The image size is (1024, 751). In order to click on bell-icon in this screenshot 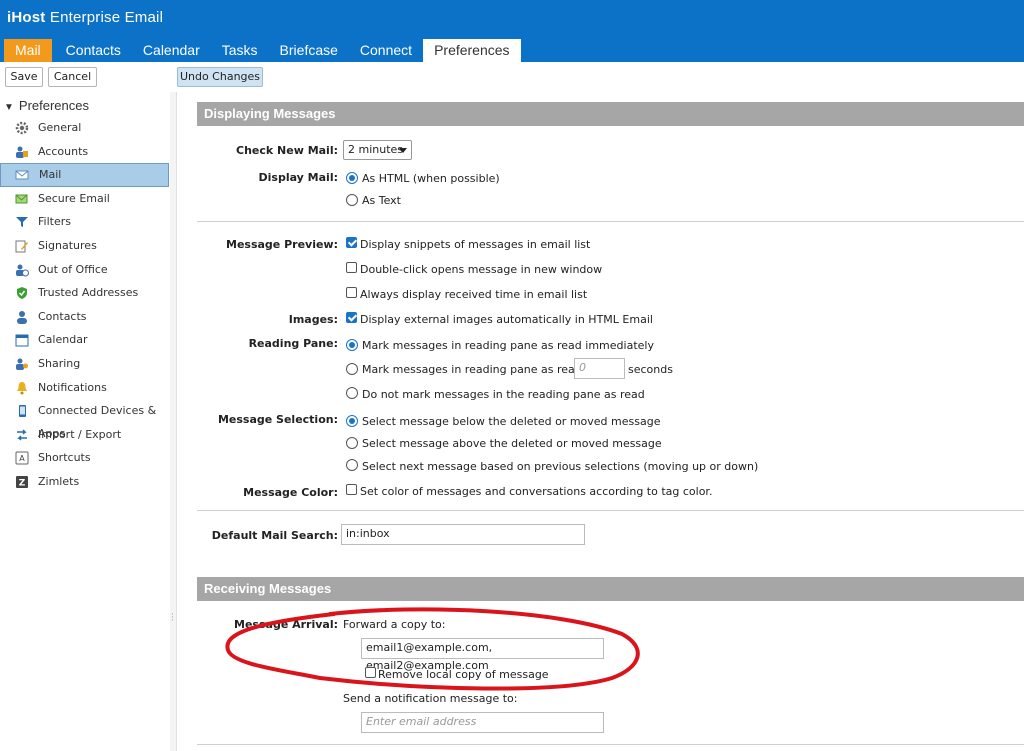, I will do `click(22, 388)`.